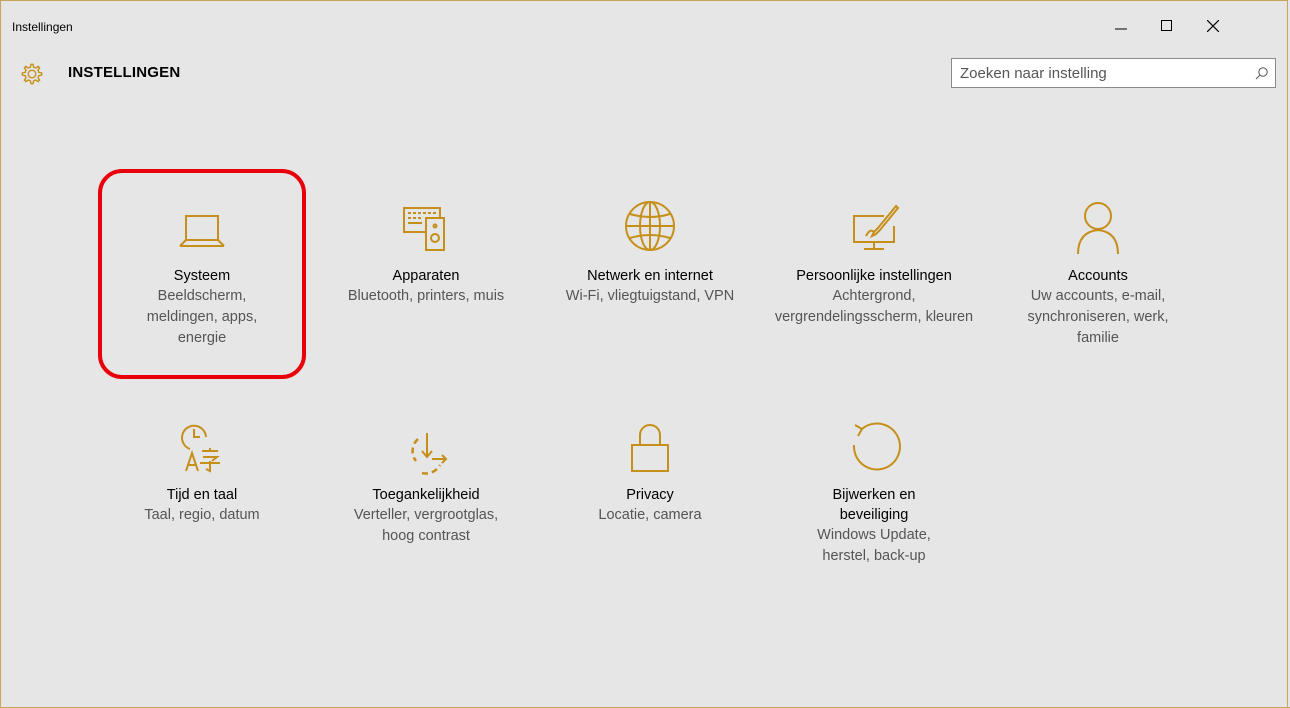 This screenshot has width=1290, height=708. Describe the element at coordinates (1262, 73) in the screenshot. I see `search-icon` at that location.